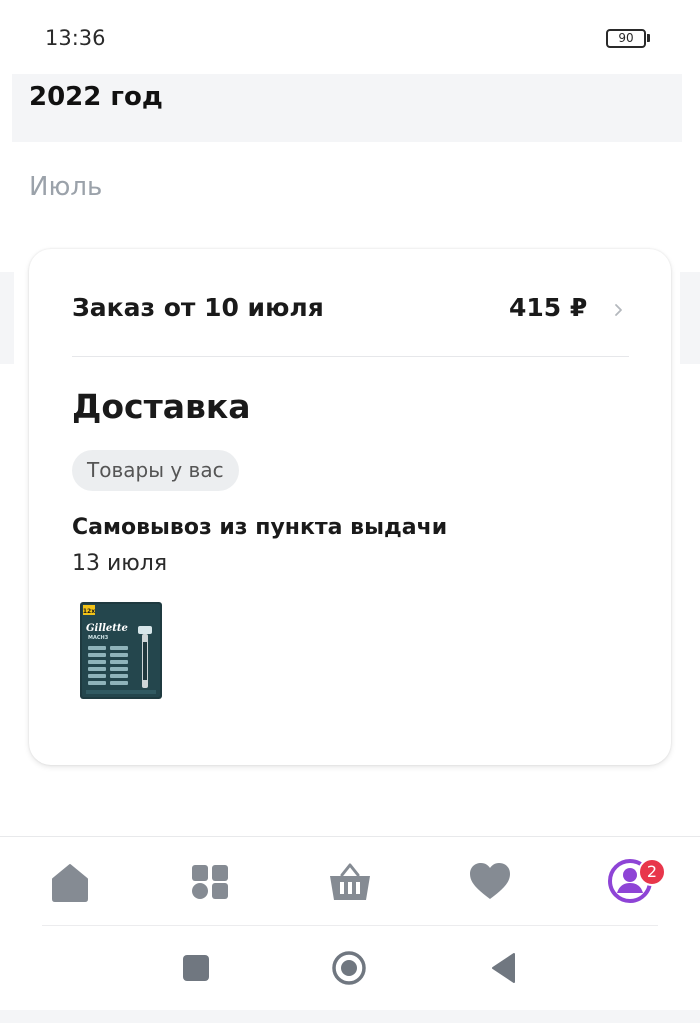 This screenshot has height=1023, width=700. What do you see at coordinates (548, 307) in the screenshot?
I see `order-price: 415 ₽` at bounding box center [548, 307].